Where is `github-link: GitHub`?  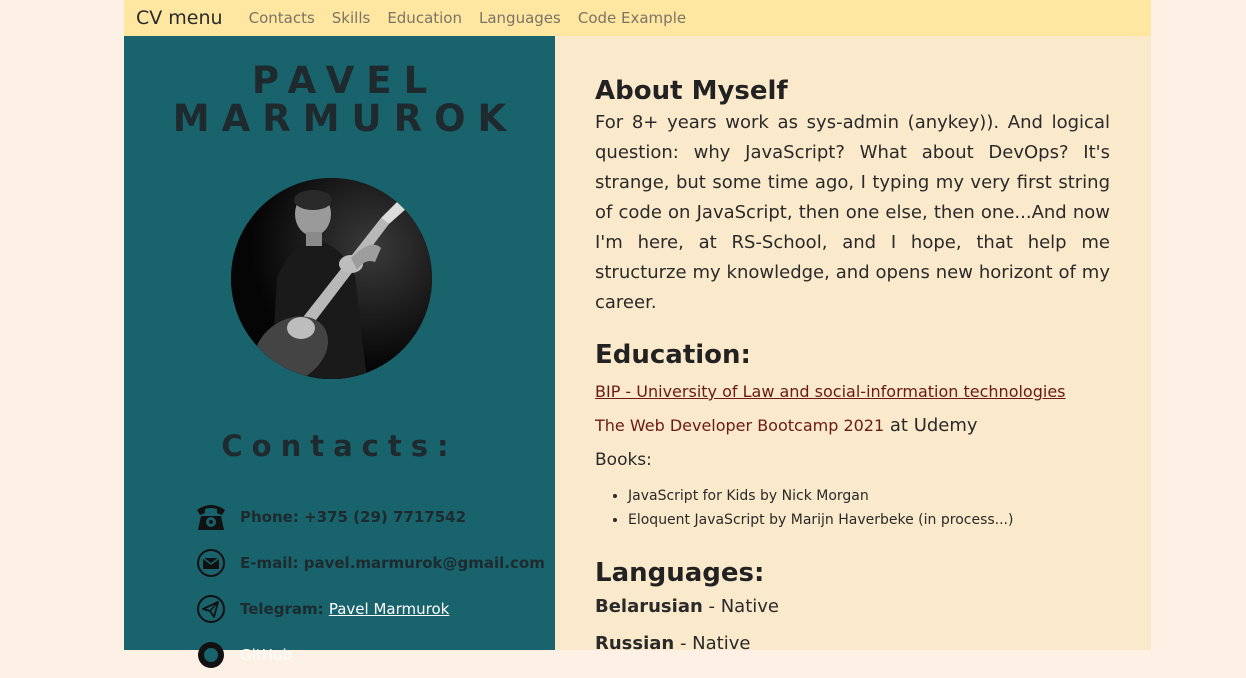 github-link: GitHub is located at coordinates (266, 655).